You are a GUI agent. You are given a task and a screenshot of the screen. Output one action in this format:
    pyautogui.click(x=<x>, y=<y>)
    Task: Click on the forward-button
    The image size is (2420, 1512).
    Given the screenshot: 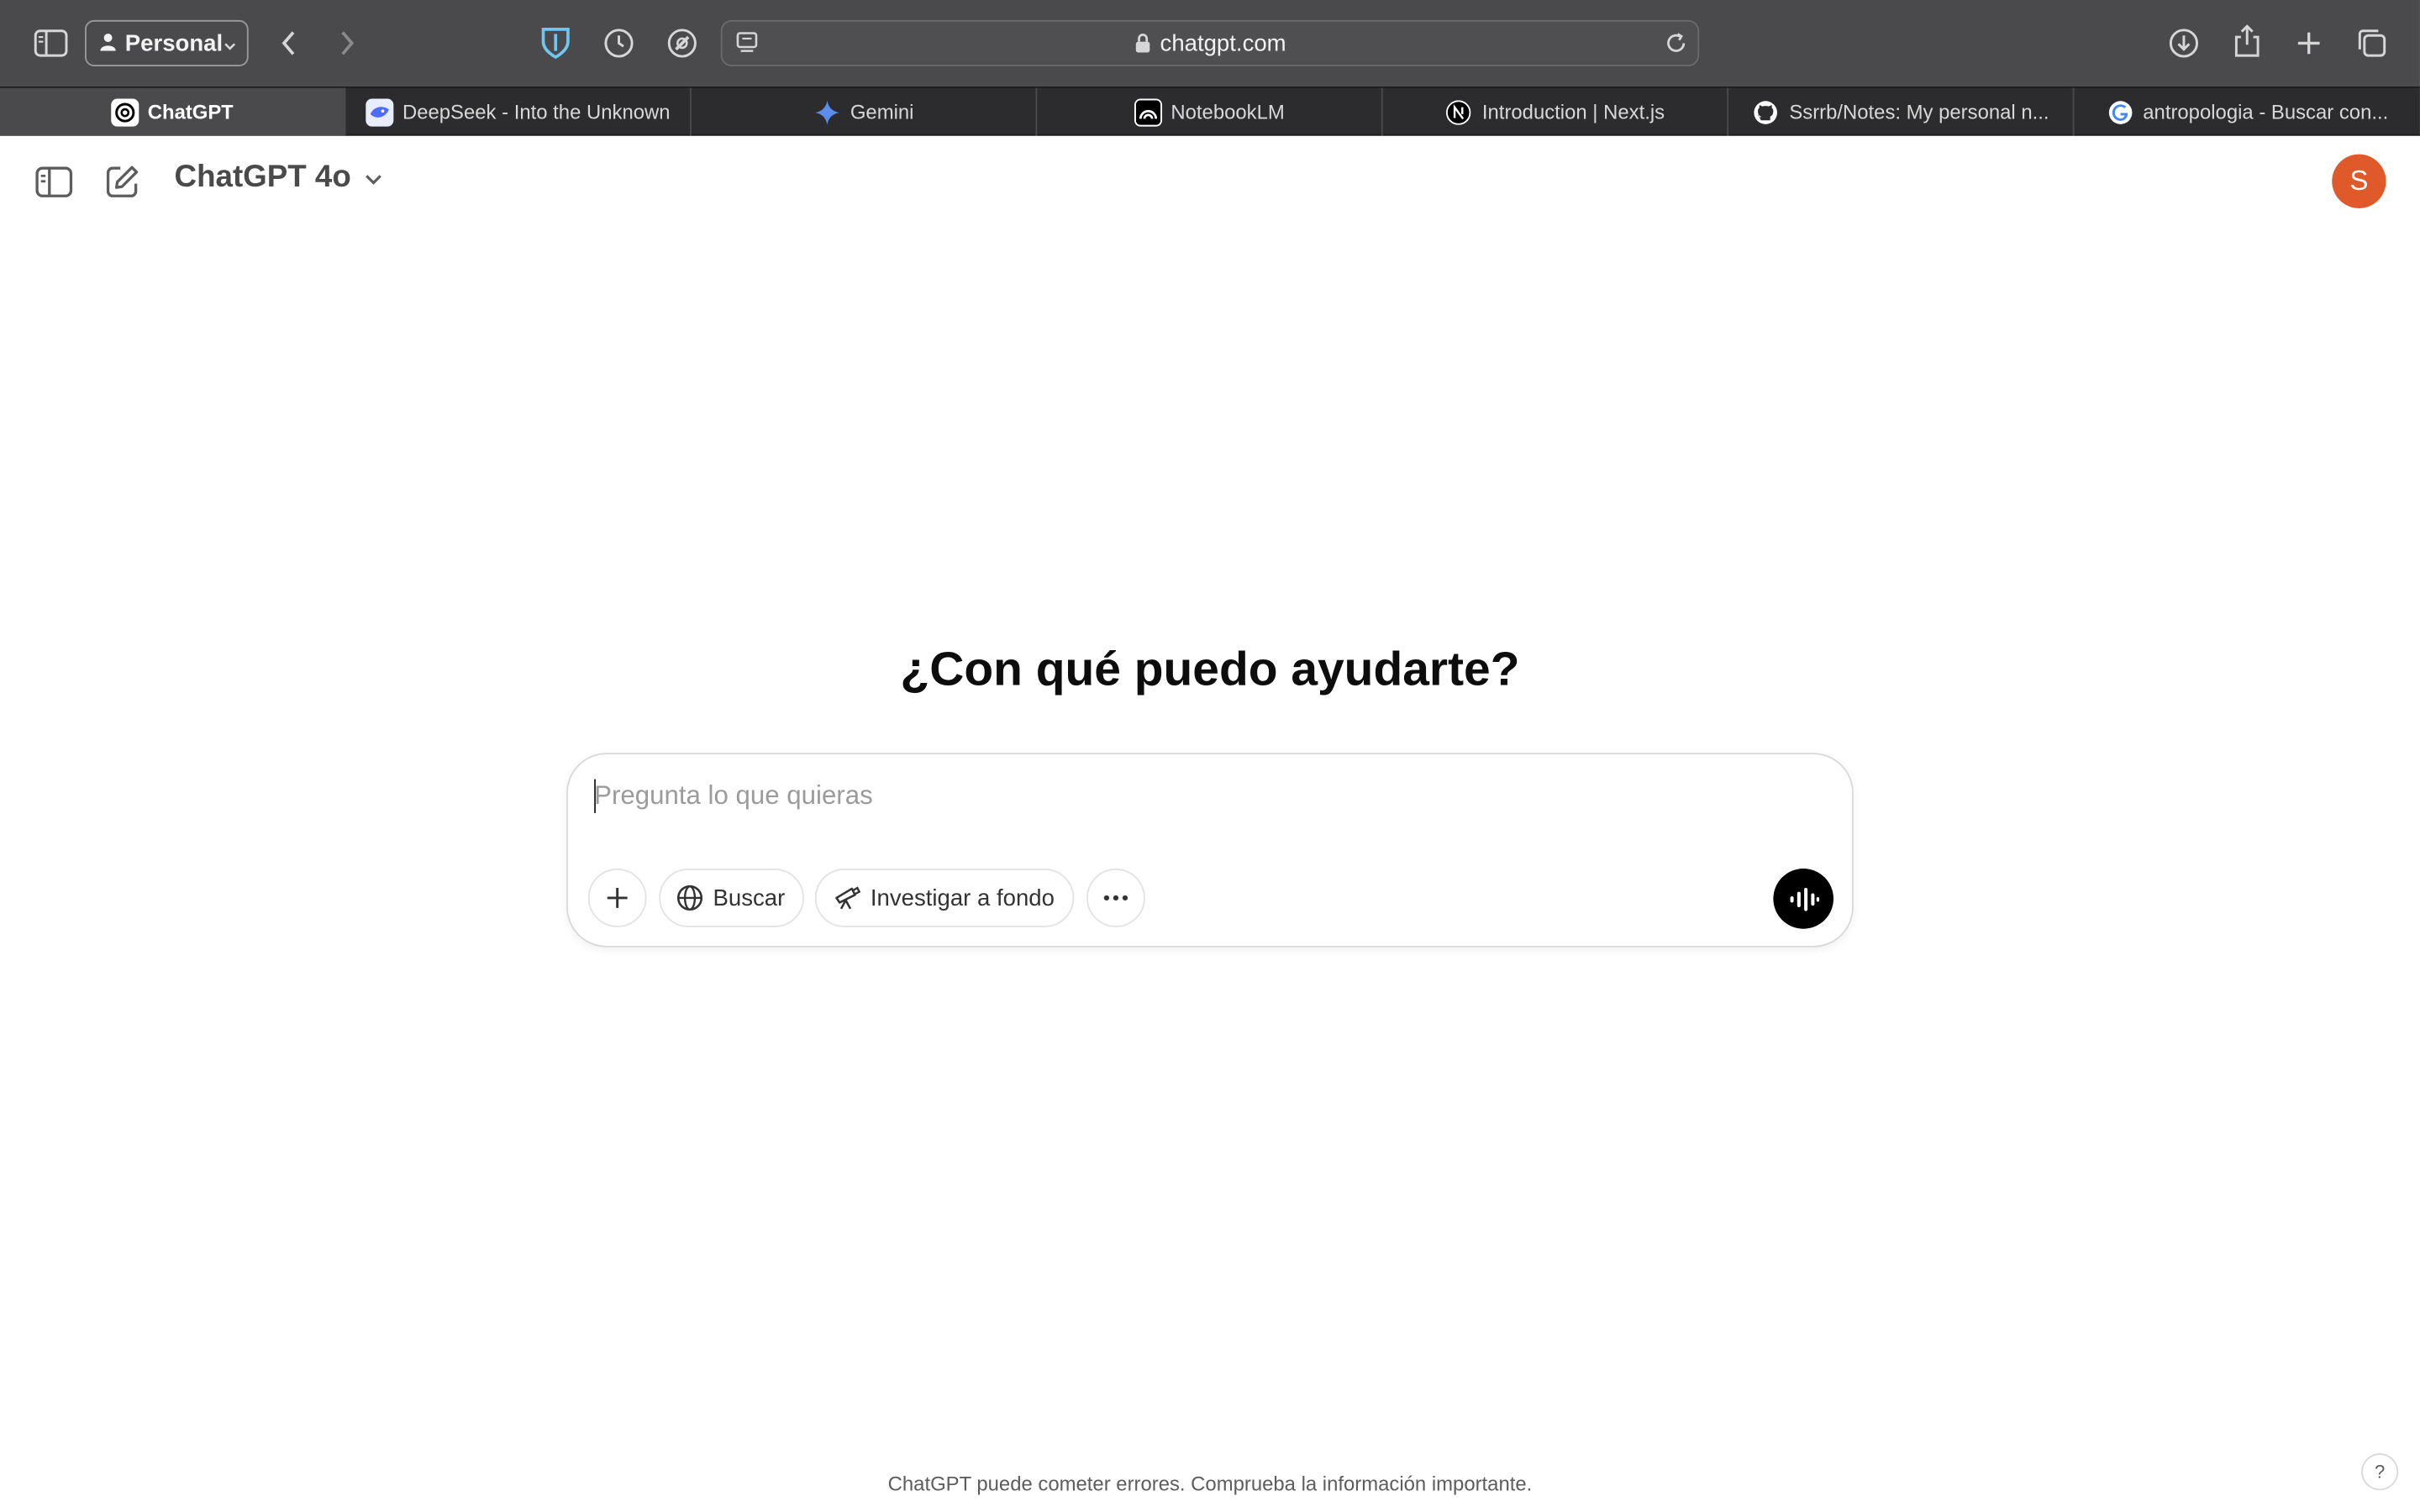 What is the action you would take?
    pyautogui.click(x=347, y=43)
    